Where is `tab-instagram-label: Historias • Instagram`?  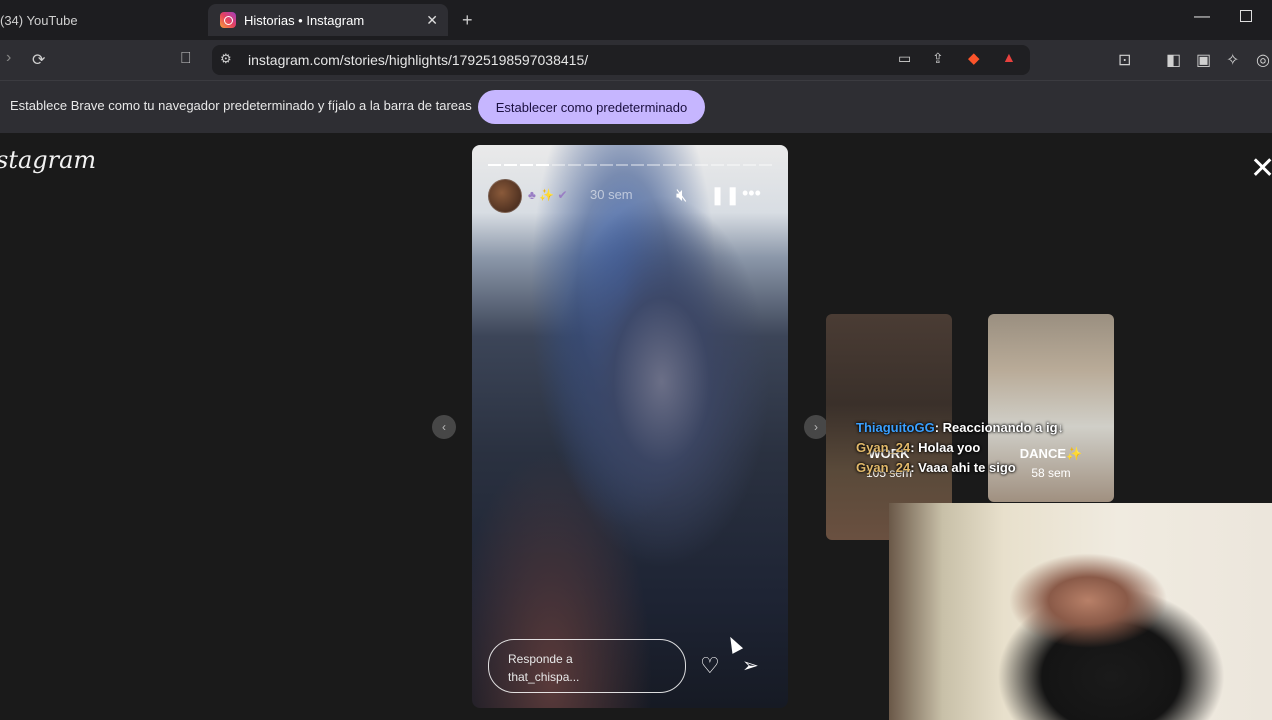
tab-instagram-label: Historias • Instagram is located at coordinates (304, 20).